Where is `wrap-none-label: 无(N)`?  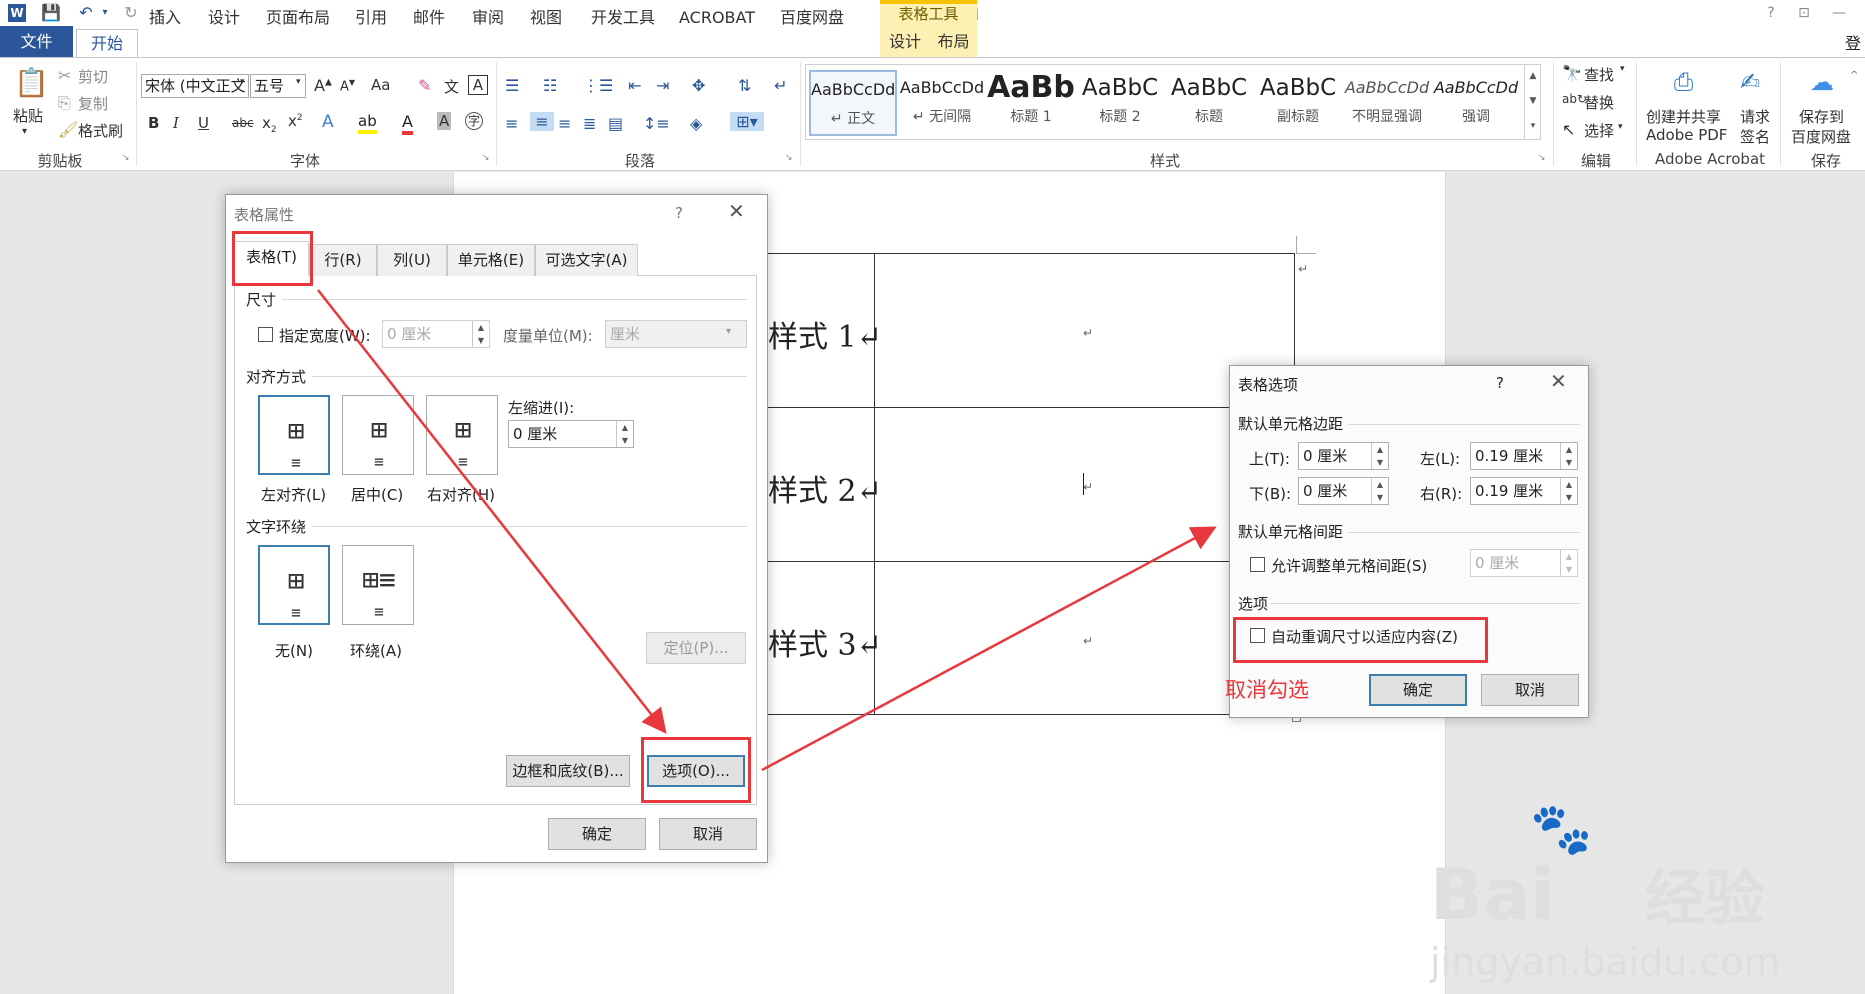
wrap-none-label: 无(N) is located at coordinates (294, 650).